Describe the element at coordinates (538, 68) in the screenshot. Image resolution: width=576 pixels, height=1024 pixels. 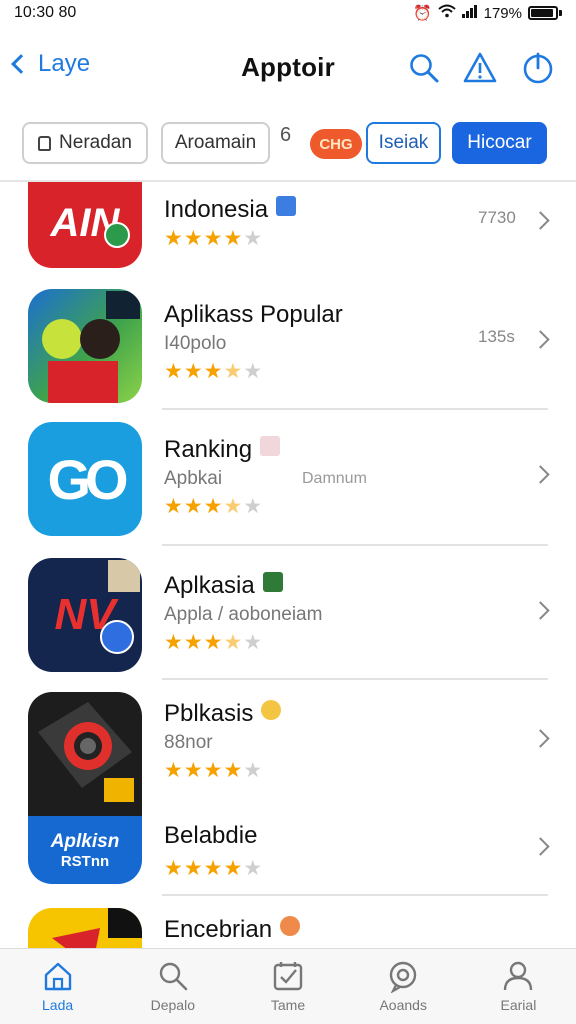
I see `power-icon` at that location.